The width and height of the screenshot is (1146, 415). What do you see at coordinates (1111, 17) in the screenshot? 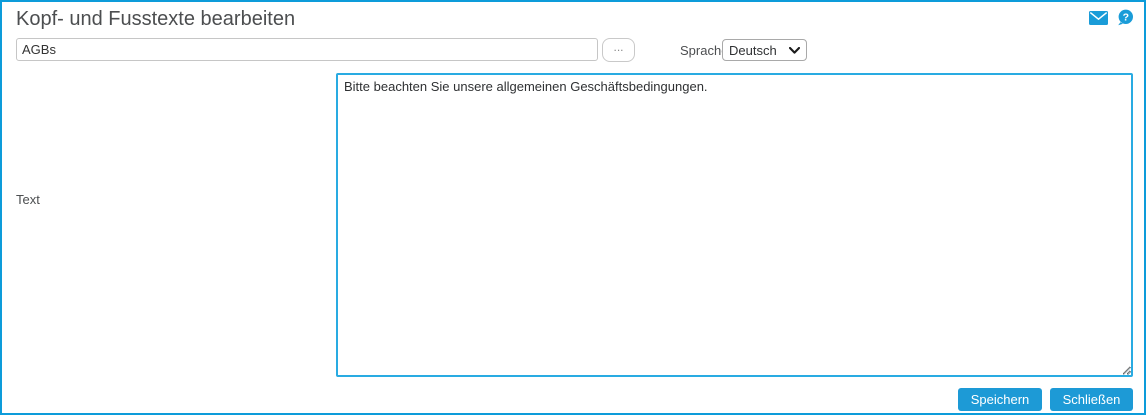
I see `header-icons: ?` at bounding box center [1111, 17].